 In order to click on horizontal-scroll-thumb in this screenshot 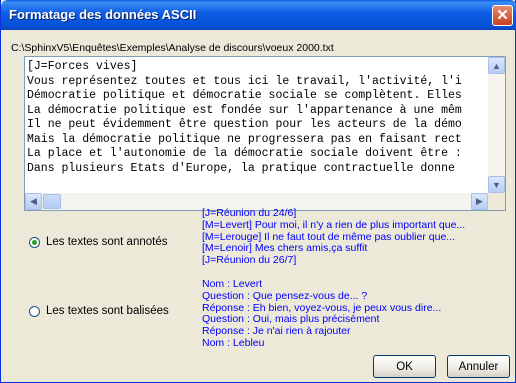, I will do `click(52, 201)`.